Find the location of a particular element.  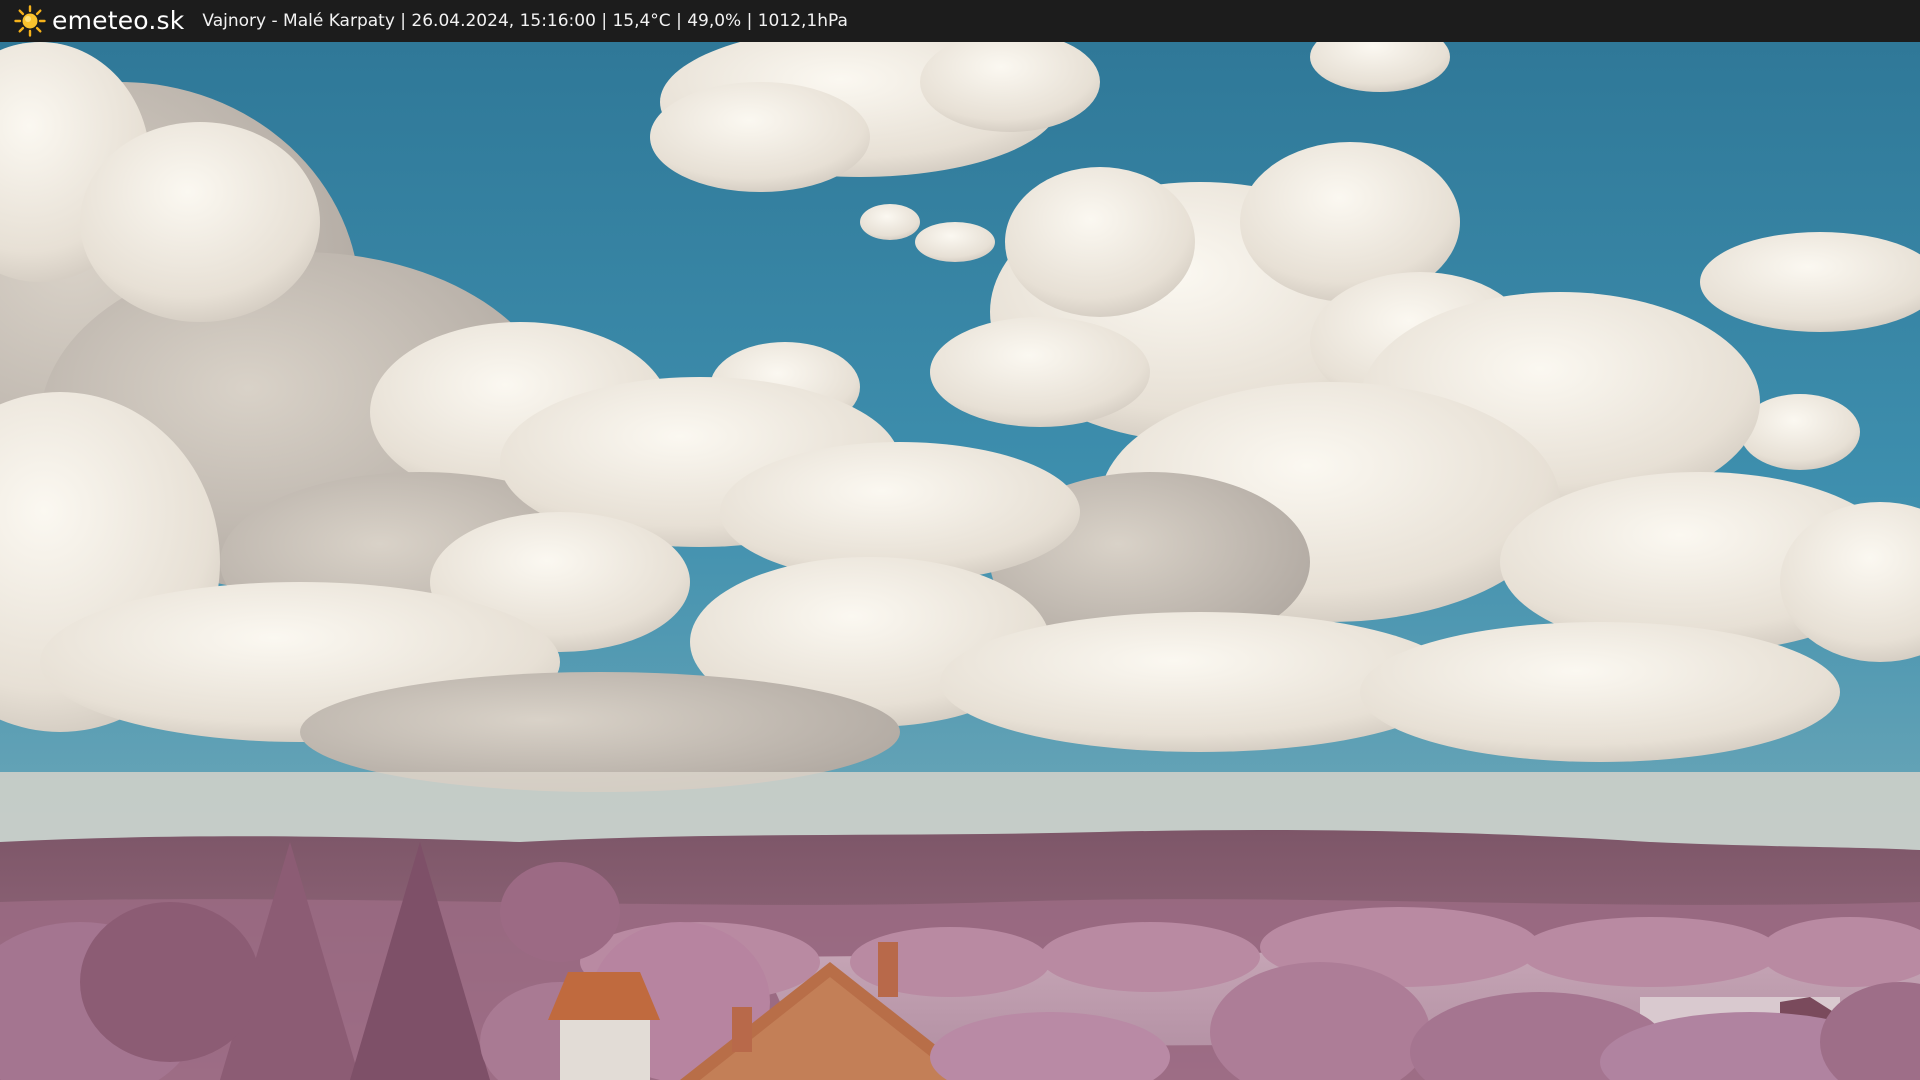

sun-icon is located at coordinates (30, 21).